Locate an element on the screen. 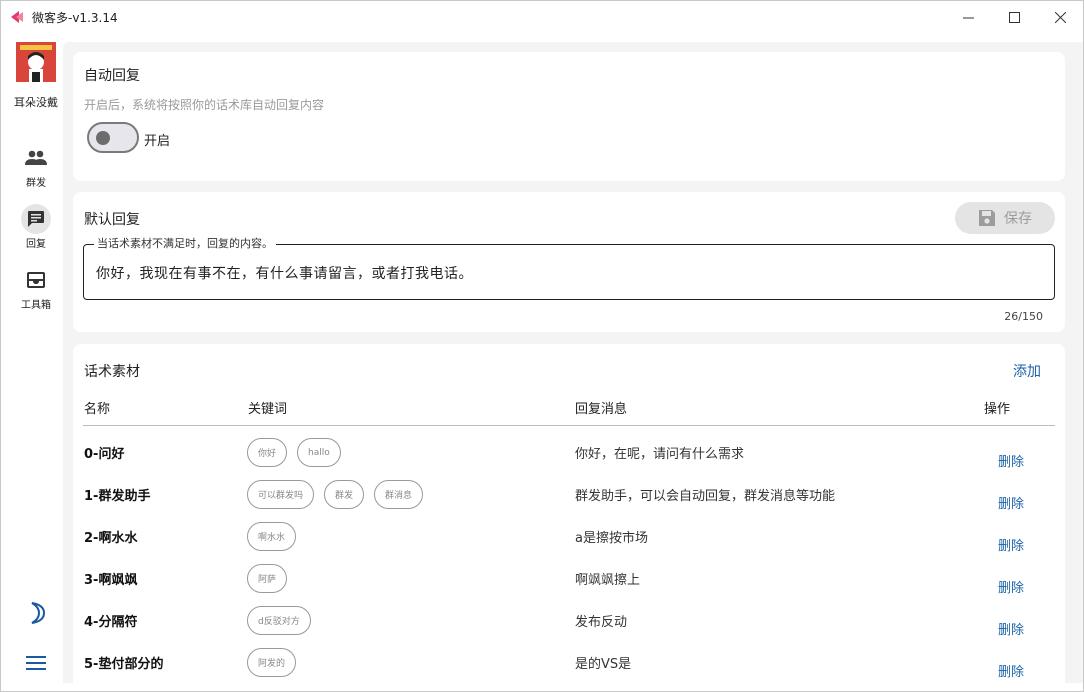 The width and height of the screenshot is (1084, 692). keyword-chip: 群发 is located at coordinates (344, 494).